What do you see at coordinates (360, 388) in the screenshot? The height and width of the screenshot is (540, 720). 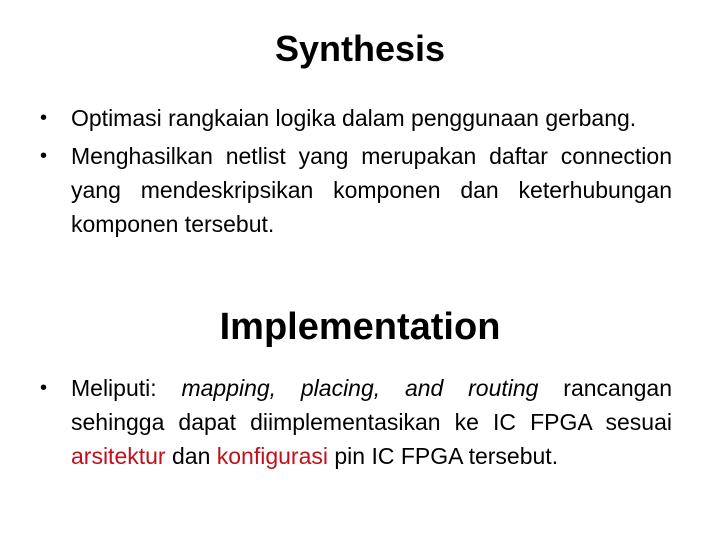 I see `italic-terms: mapping, placing, and routing` at bounding box center [360, 388].